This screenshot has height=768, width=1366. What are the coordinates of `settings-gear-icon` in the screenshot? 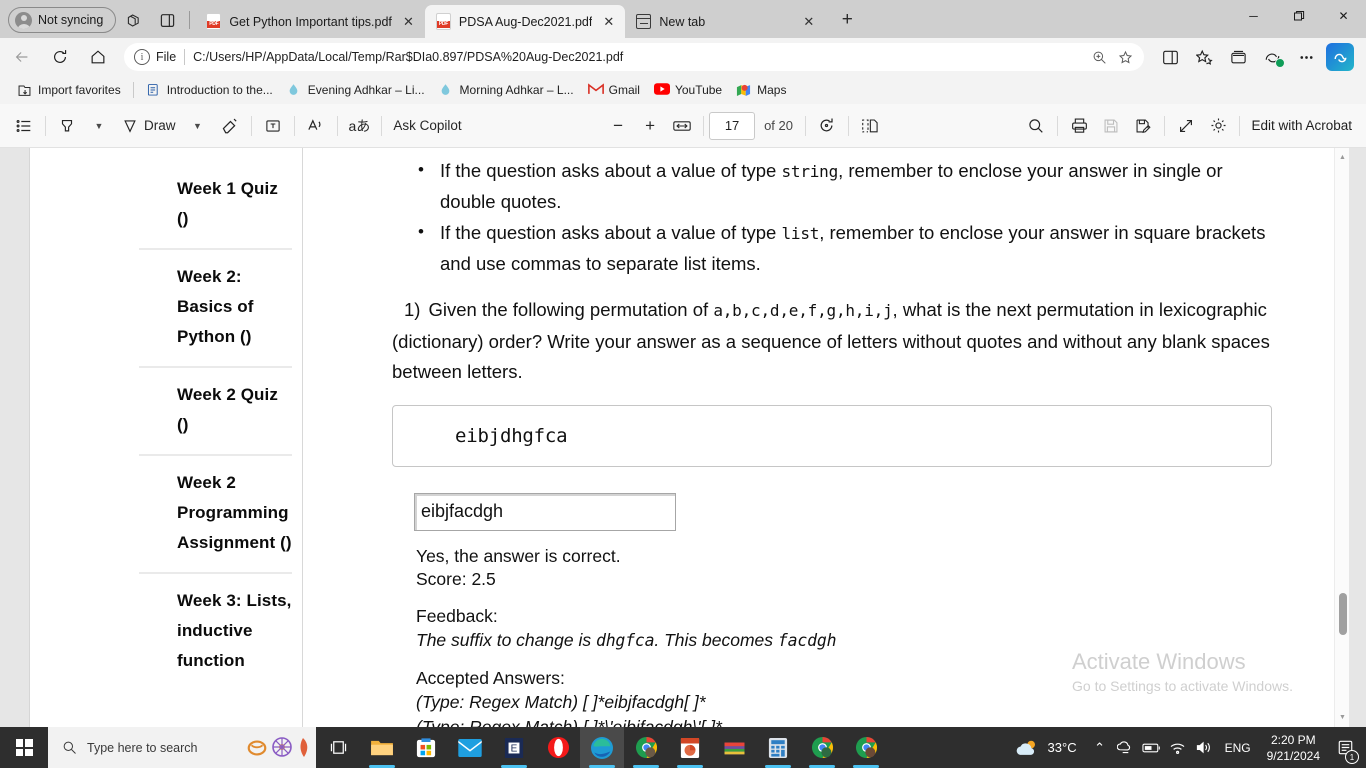 It's located at (1218, 126).